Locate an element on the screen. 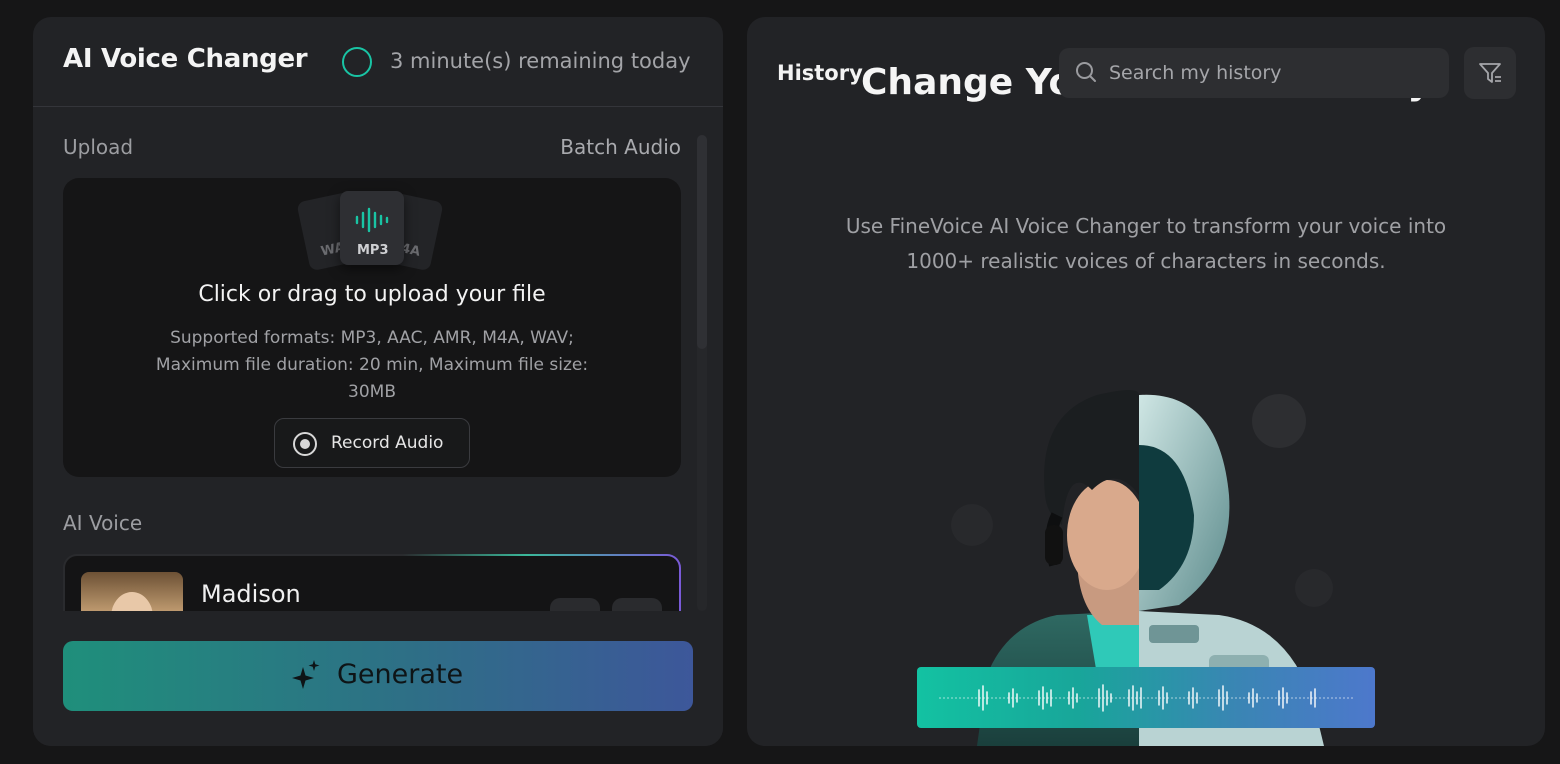  upload-title: Click or drag to upload your file is located at coordinates (372, 294).